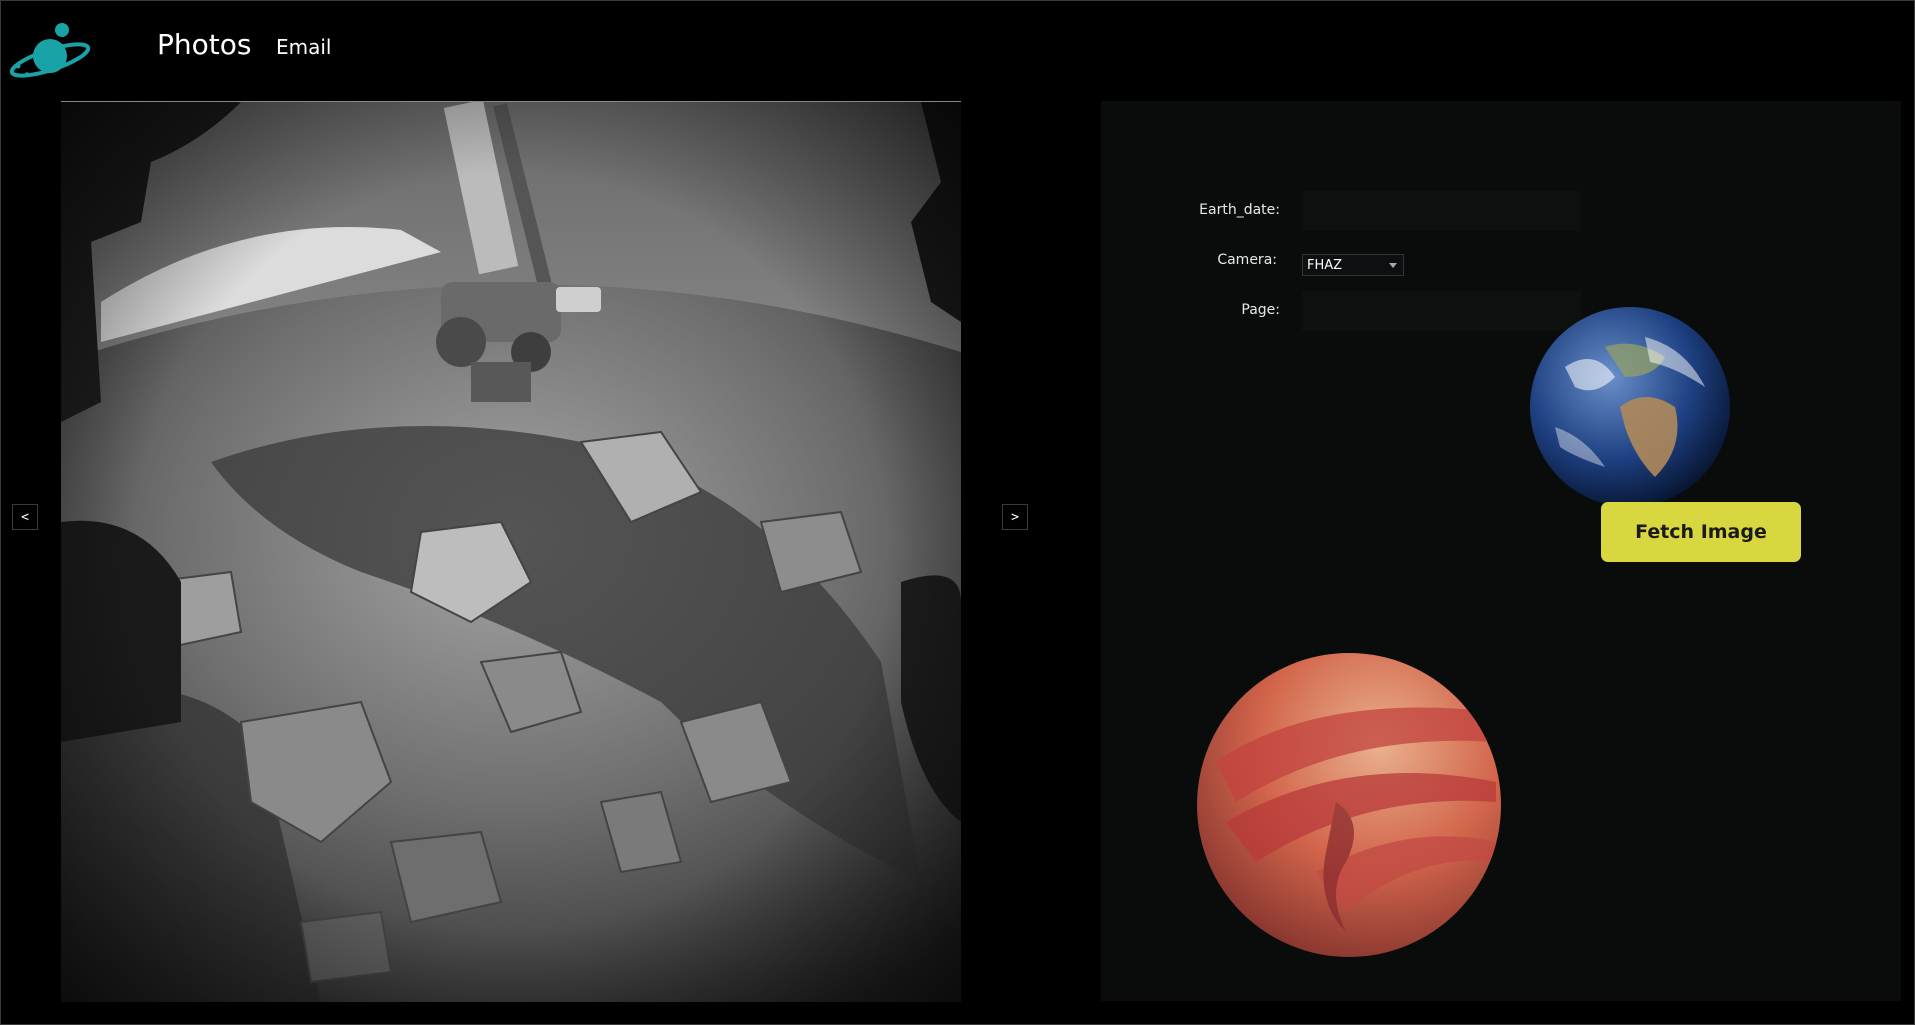 The width and height of the screenshot is (1915, 1025). What do you see at coordinates (1239, 210) in the screenshot?
I see `earth-date-label: Earth_date:` at bounding box center [1239, 210].